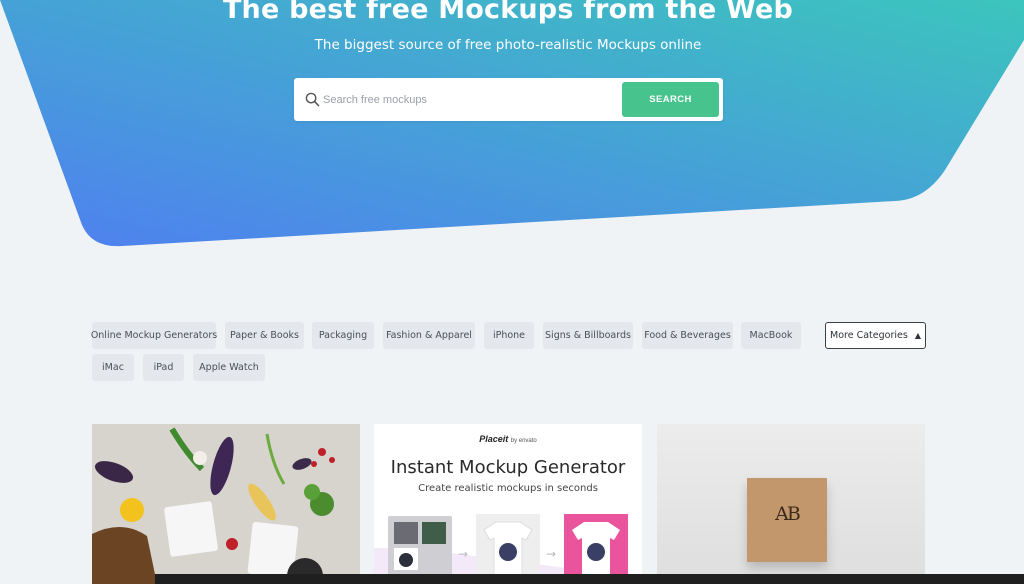 This screenshot has width=1024, height=584. I want to click on search-input, so click(468, 100).